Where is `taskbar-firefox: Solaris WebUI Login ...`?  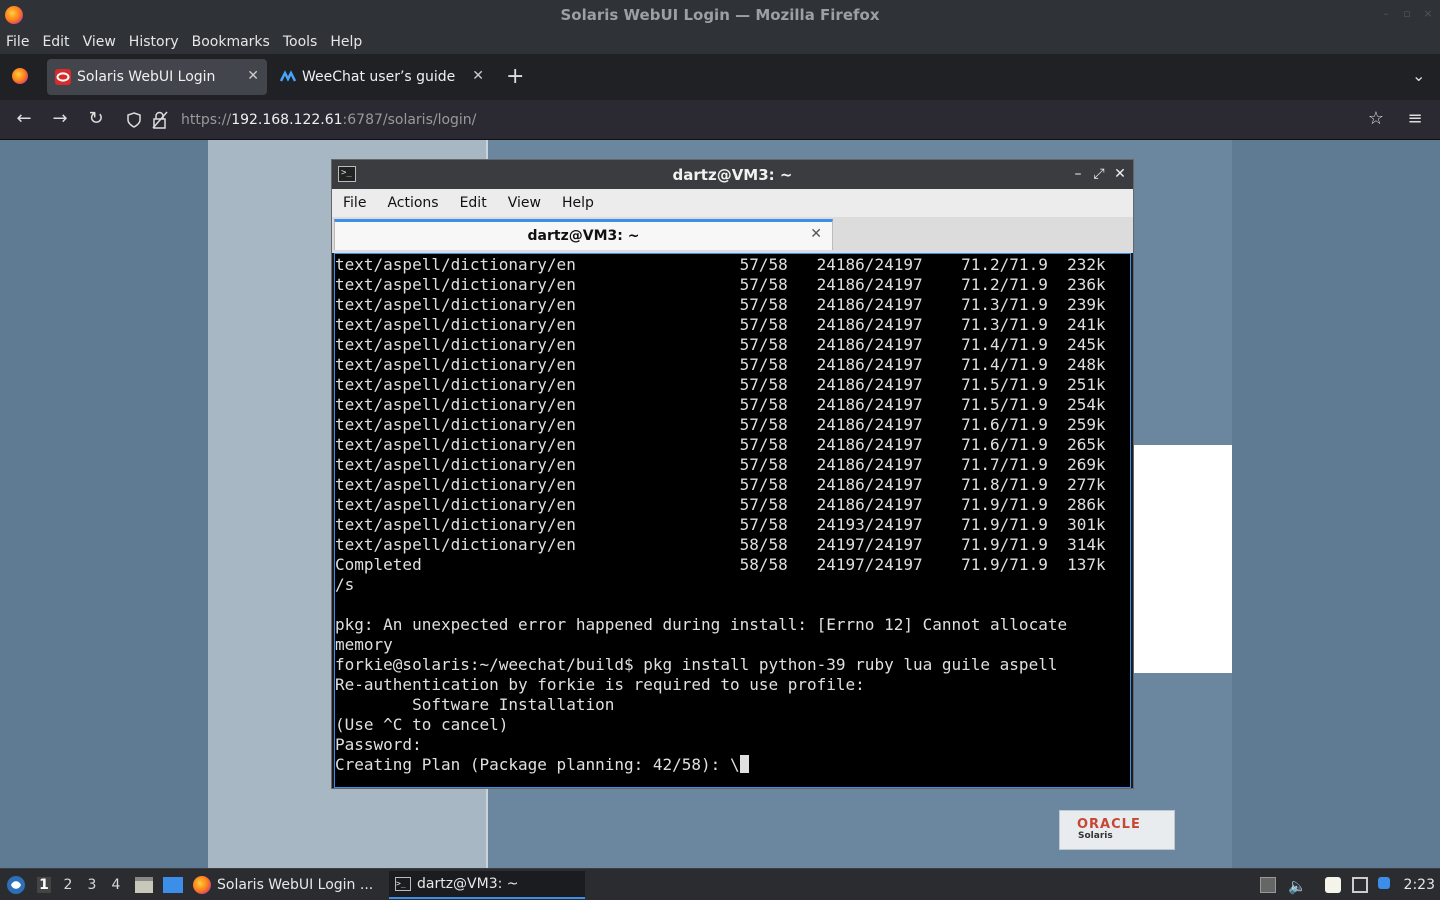
taskbar-firefox: Solaris WebUI Login ... is located at coordinates (288, 885).